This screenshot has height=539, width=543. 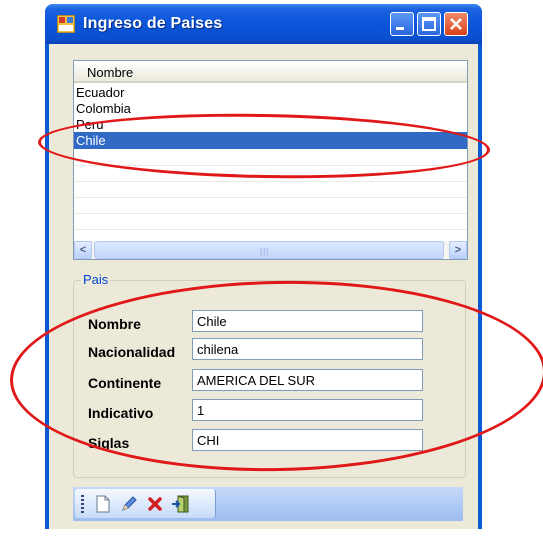 What do you see at coordinates (96, 279) in the screenshot?
I see `groupbox-label: Pais` at bounding box center [96, 279].